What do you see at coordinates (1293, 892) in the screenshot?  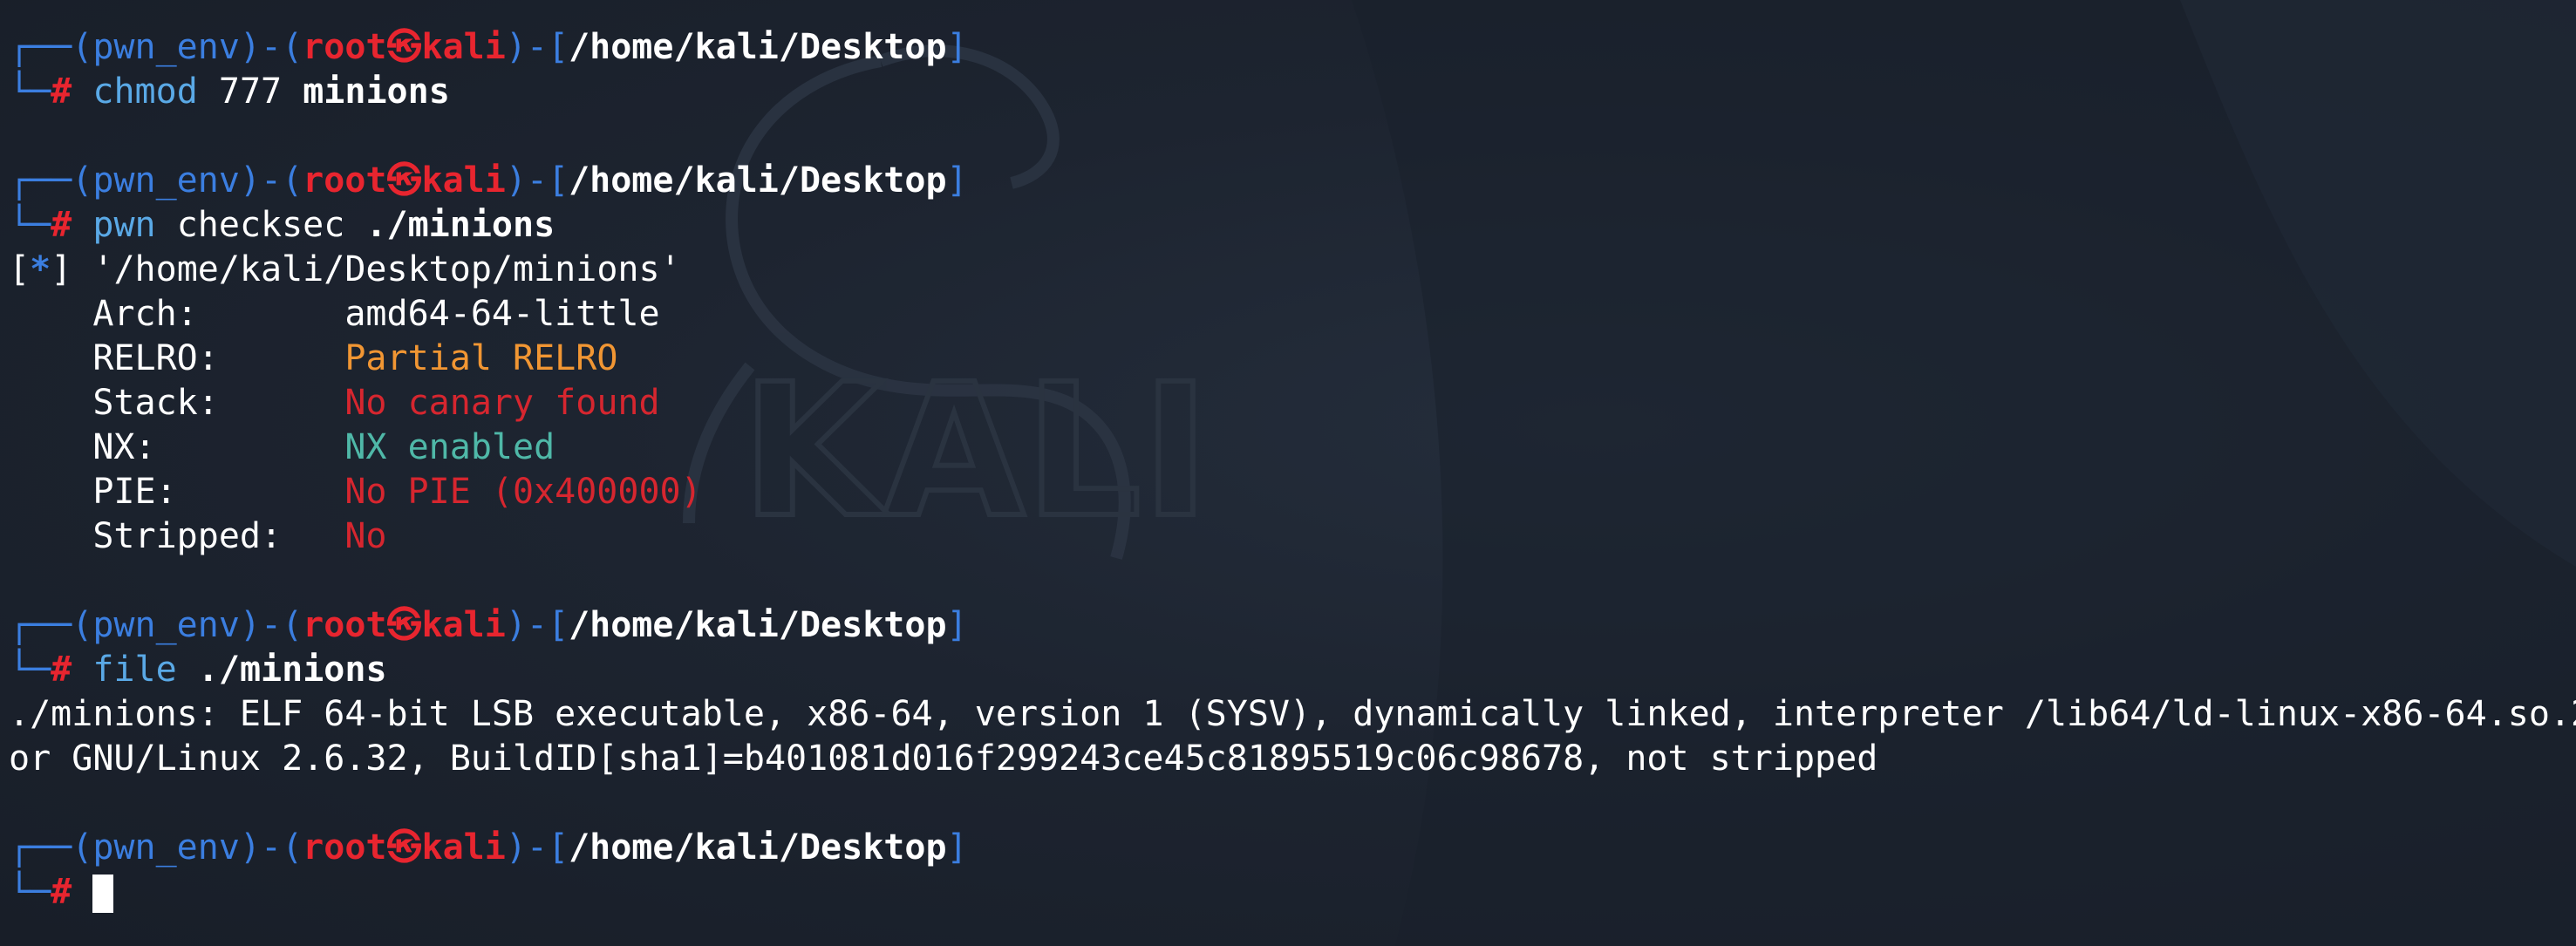 I see `active-command-line: └─#` at bounding box center [1293, 892].